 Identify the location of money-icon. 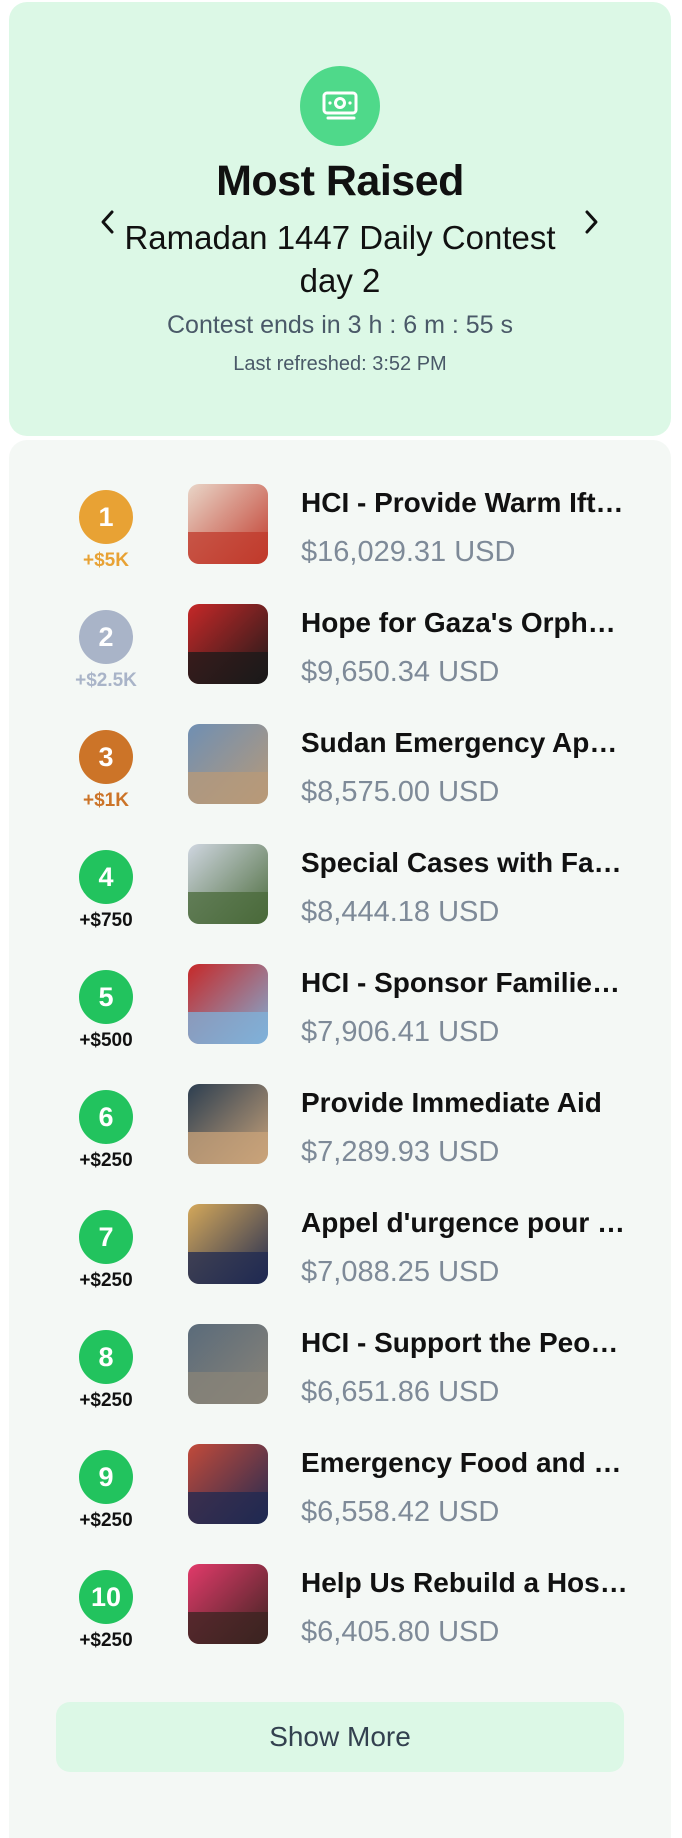
(340, 106).